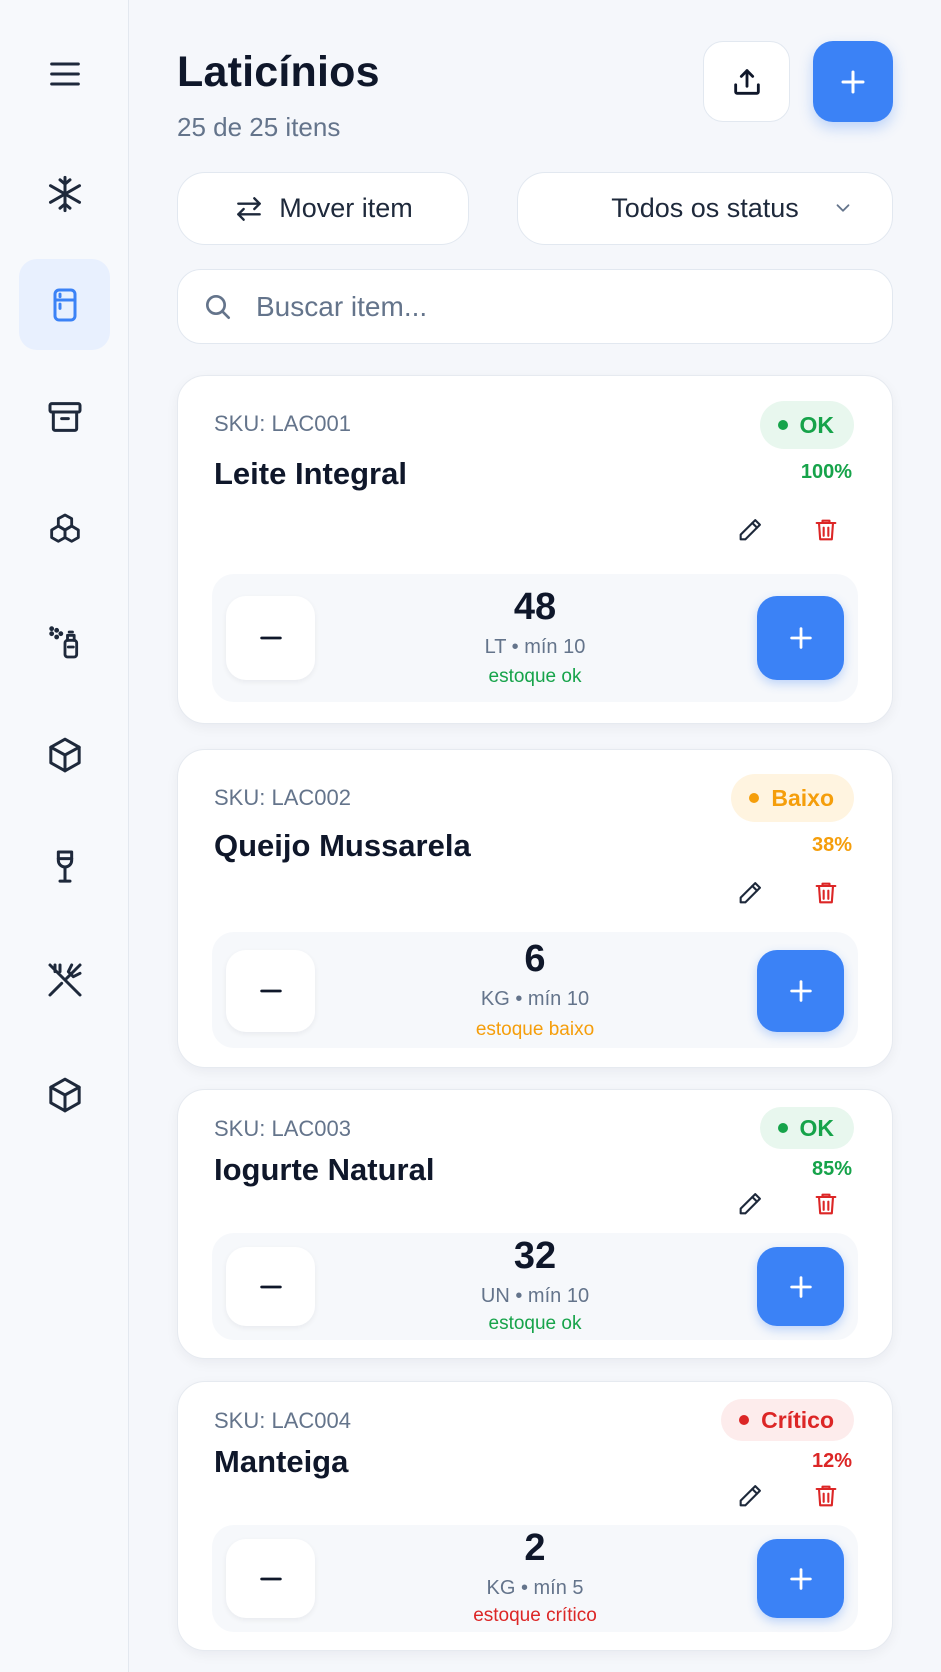 The image size is (941, 1672). I want to click on snowflake-icon, so click(64, 193).